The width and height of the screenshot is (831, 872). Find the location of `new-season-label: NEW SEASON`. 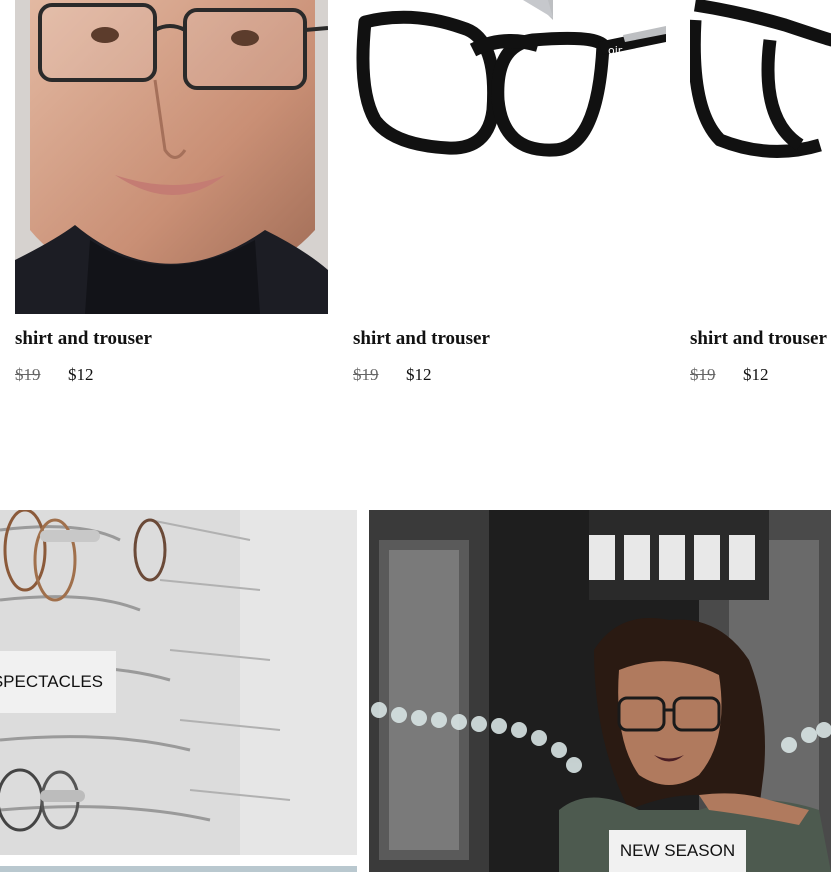

new-season-label: NEW SEASON is located at coordinates (677, 851).